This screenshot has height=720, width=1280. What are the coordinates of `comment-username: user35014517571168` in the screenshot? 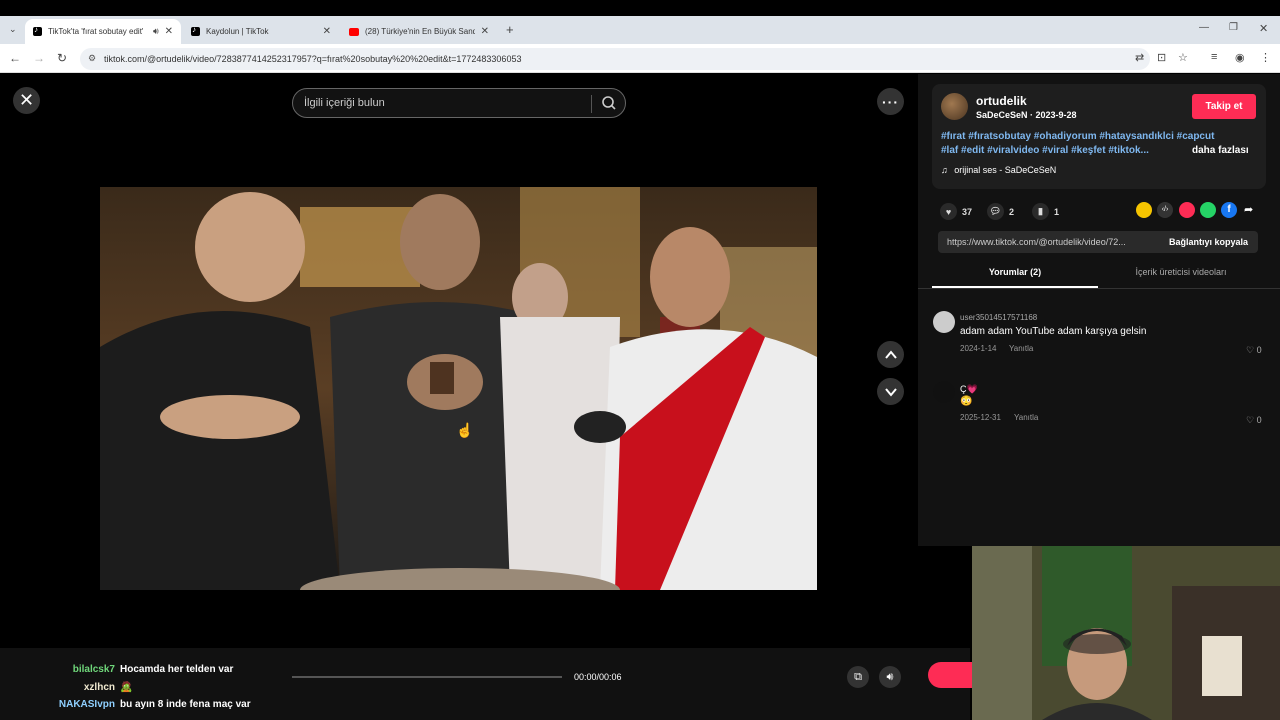 It's located at (998, 317).